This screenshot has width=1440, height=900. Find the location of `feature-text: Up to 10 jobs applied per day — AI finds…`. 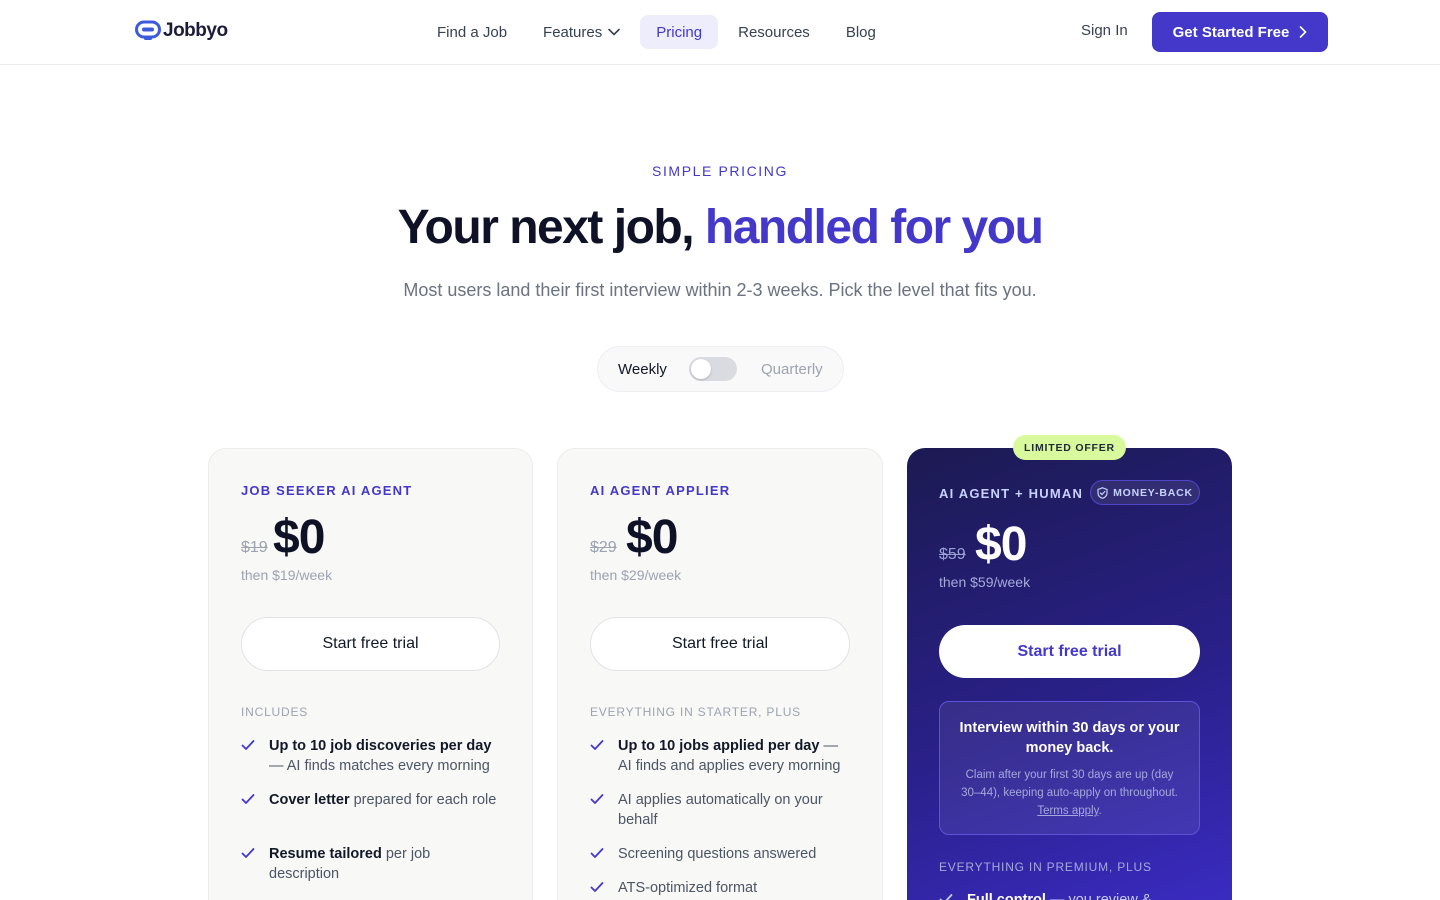

feature-text: Up to 10 jobs applied per day — AI finds… is located at coordinates (735, 756).